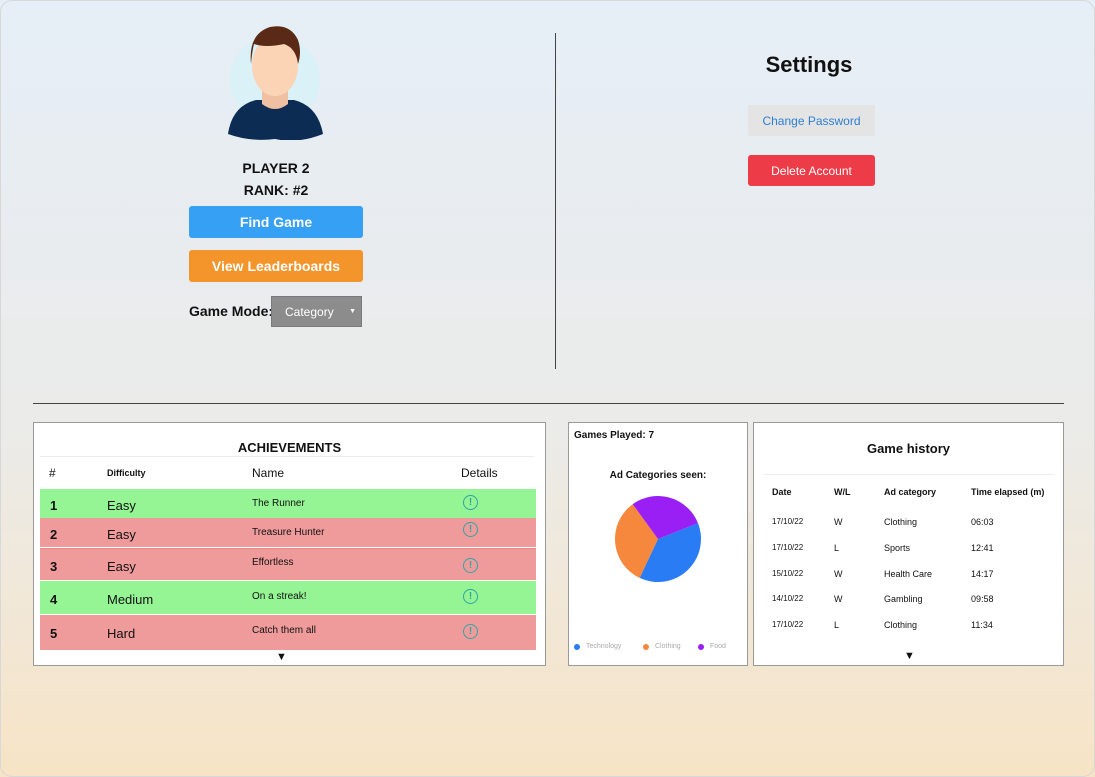 The width and height of the screenshot is (1095, 777). Describe the element at coordinates (982, 522) in the screenshot. I see `history-cell-time: 06:03` at that location.